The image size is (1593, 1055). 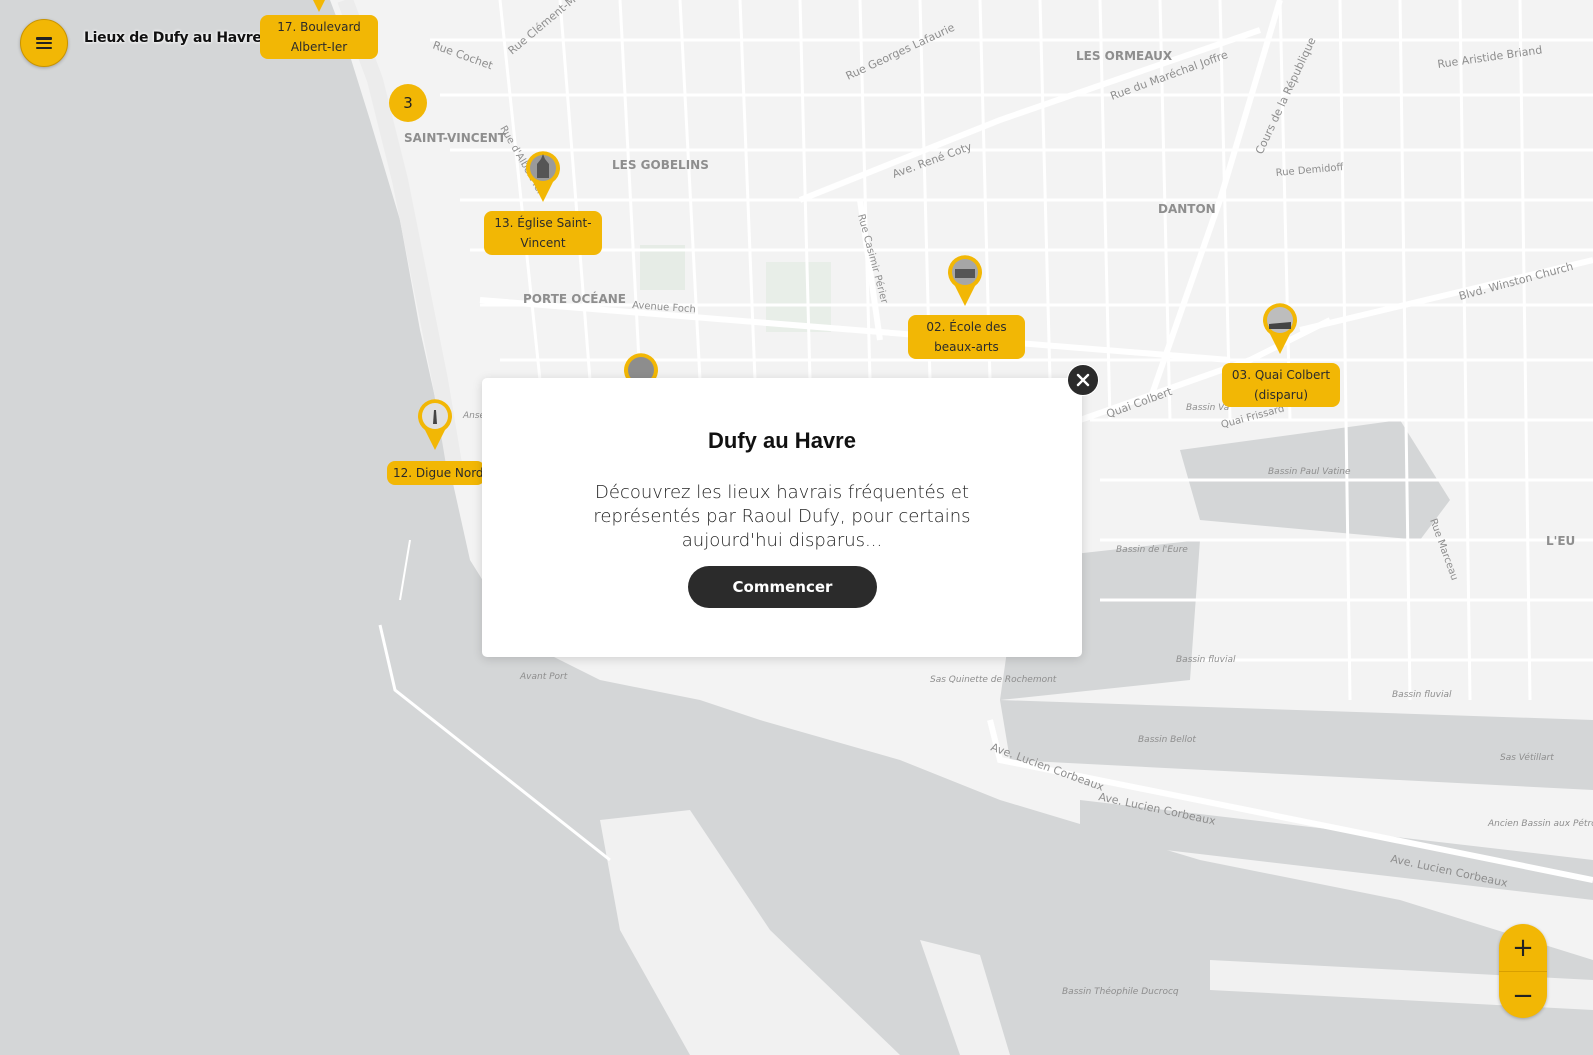 What do you see at coordinates (1281, 385) in the screenshot?
I see `place-label: 03. Quai Colbert (disparu)` at bounding box center [1281, 385].